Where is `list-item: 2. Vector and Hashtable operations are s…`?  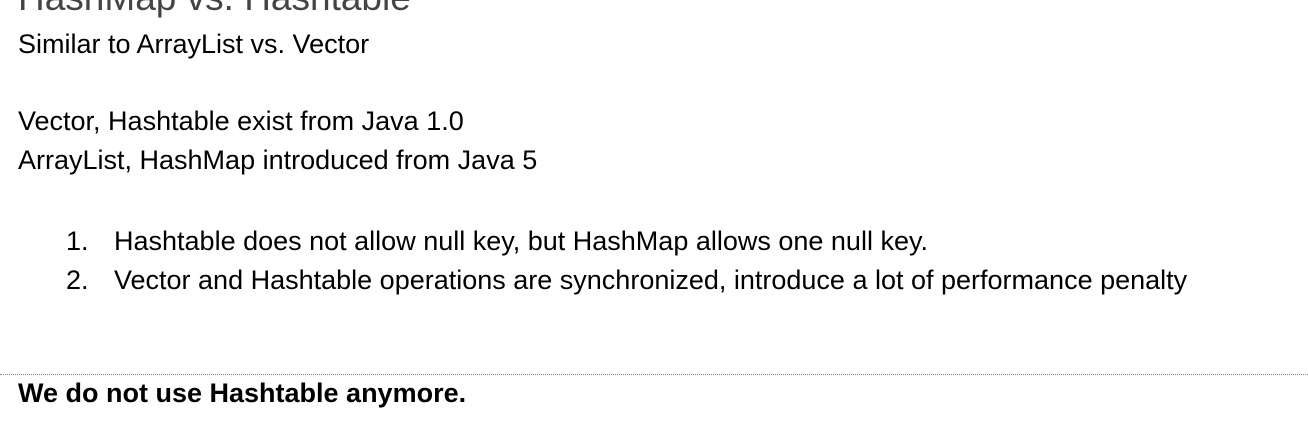
list-item: 2. Vector and Hashtable operations are s… is located at coordinates (607, 280).